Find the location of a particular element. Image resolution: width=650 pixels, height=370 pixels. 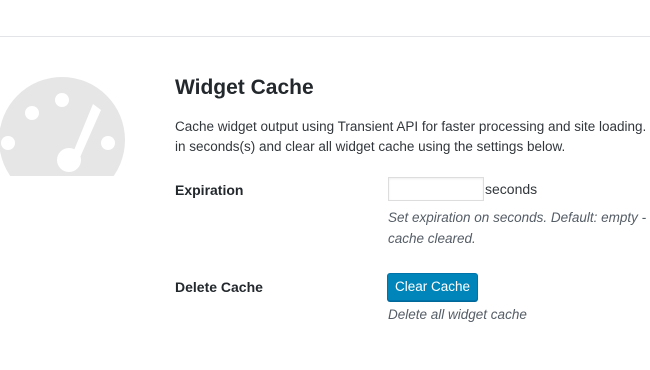

delete-cache-label: Delete Cache is located at coordinates (219, 287).